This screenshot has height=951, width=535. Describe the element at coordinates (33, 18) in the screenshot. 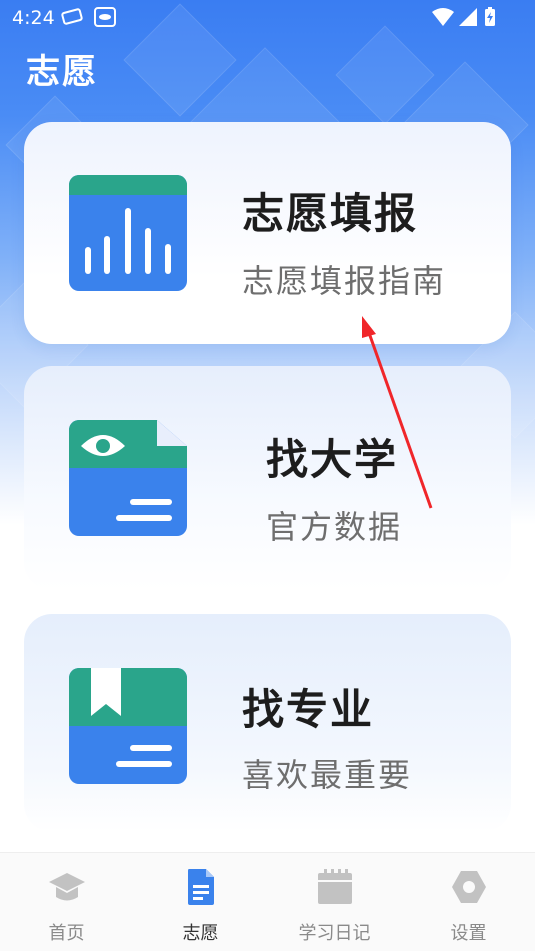

I see `status-time: 4:24` at that location.